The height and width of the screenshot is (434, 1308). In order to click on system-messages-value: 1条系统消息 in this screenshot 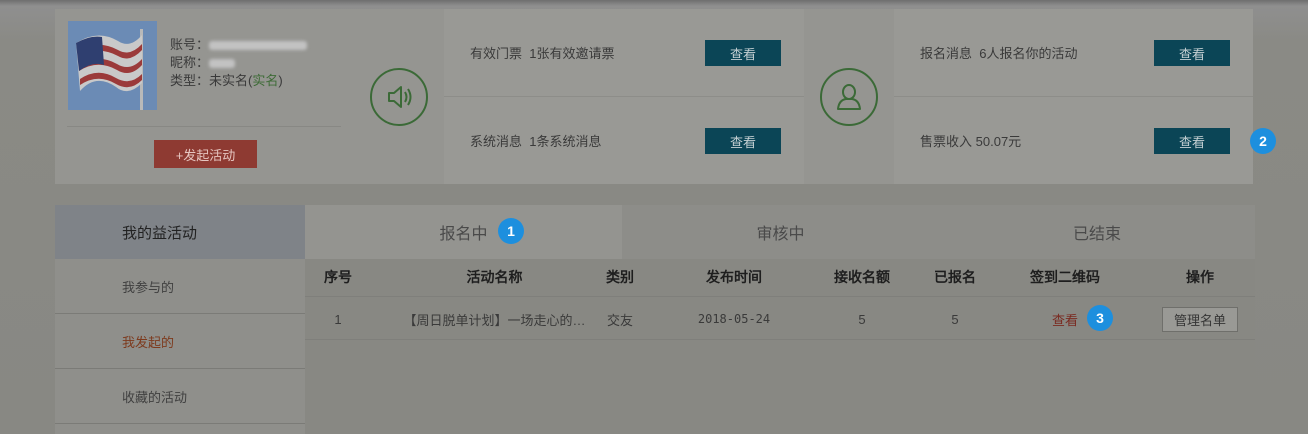, I will do `click(565, 141)`.